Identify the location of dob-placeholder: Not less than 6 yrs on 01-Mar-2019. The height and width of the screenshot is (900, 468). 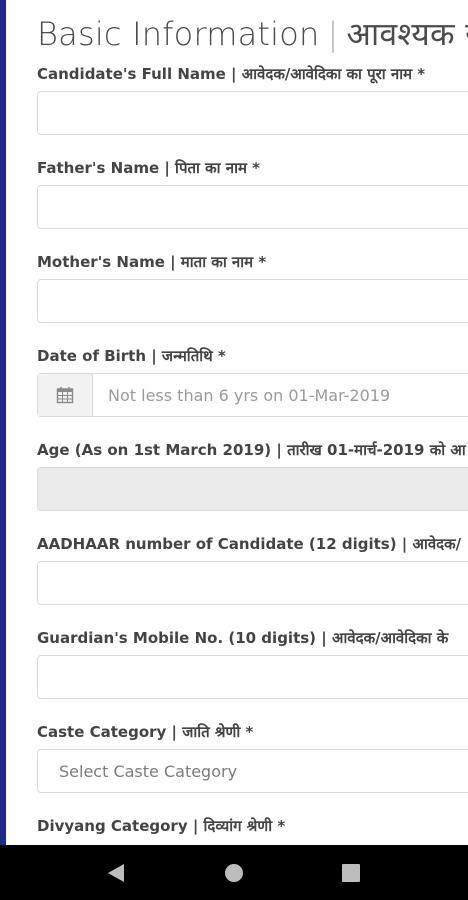
(249, 395).